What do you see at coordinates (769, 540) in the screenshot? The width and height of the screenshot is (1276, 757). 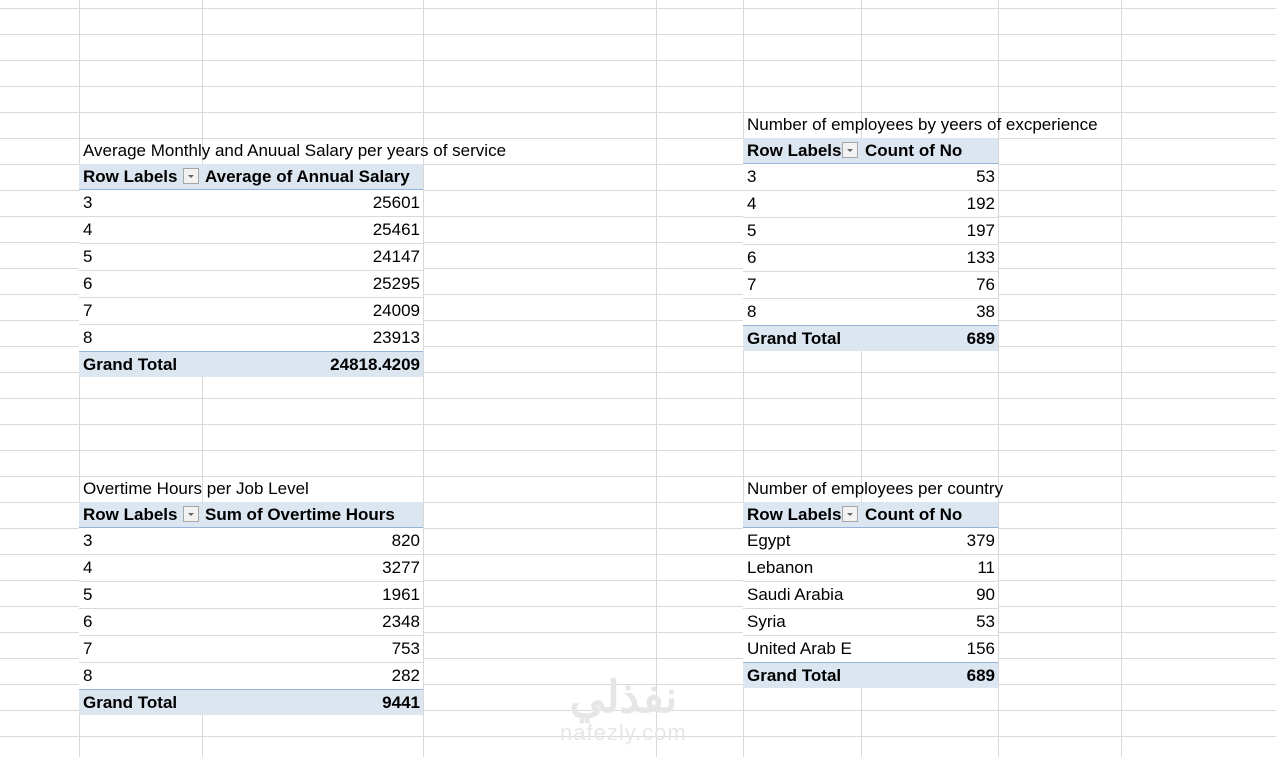 I see `row-label: Egypt` at bounding box center [769, 540].